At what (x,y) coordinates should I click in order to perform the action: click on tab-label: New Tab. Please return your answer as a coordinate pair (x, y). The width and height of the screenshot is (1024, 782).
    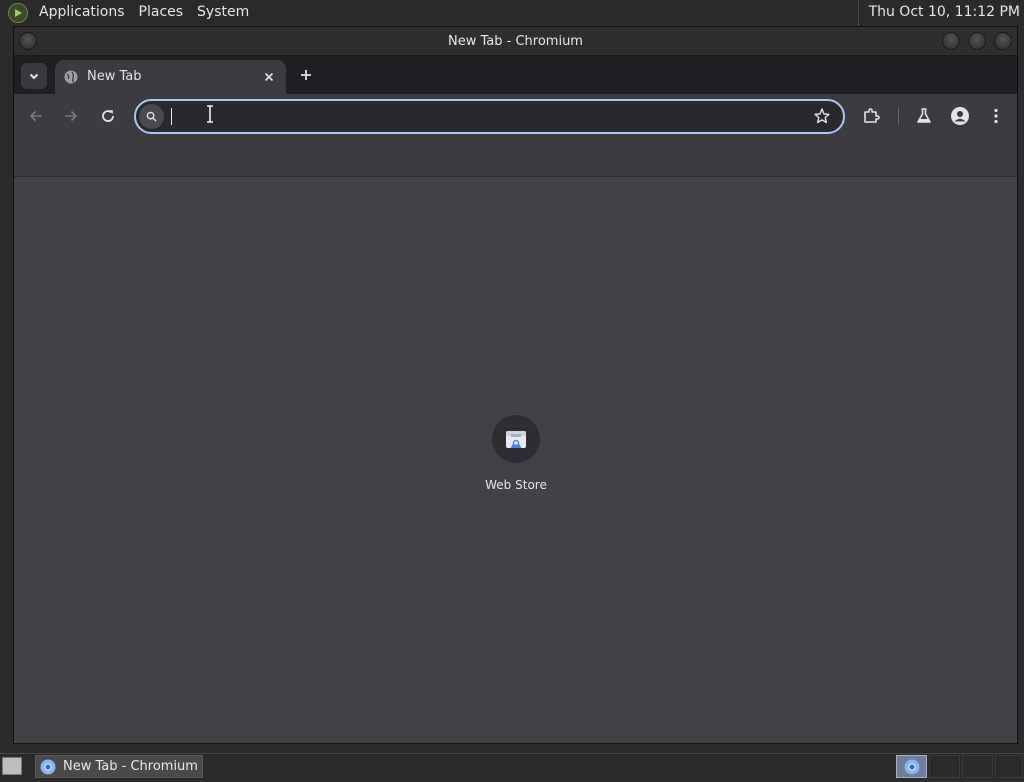
    Looking at the image, I should click on (114, 76).